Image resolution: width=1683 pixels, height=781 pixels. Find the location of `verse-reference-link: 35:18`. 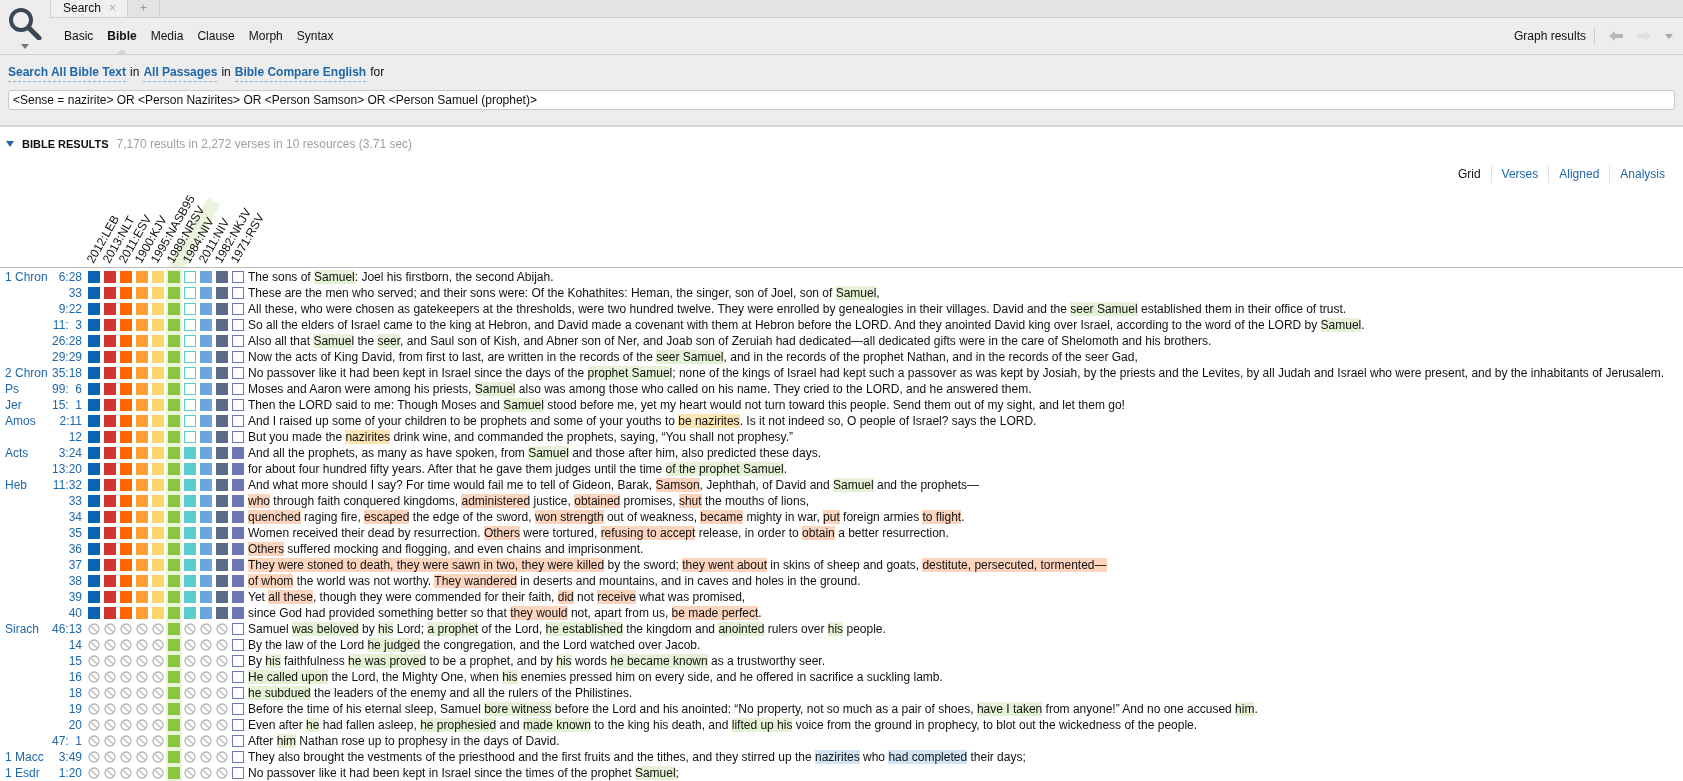

verse-reference-link: 35:18 is located at coordinates (65, 373).